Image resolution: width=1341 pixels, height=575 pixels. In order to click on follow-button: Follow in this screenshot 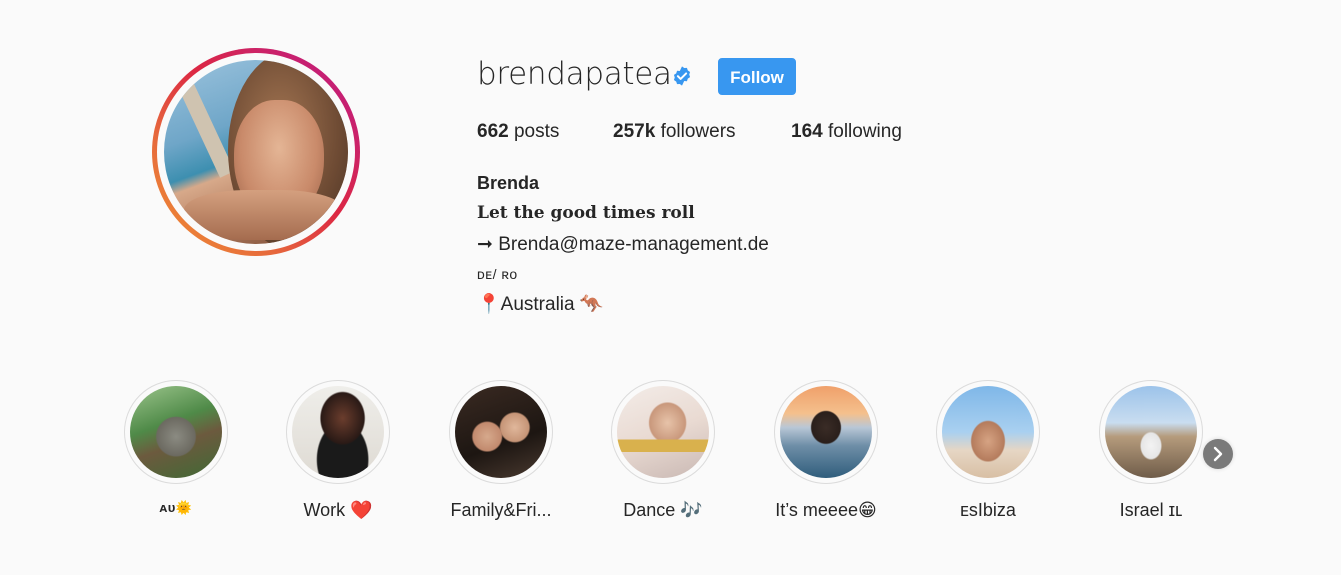, I will do `click(757, 76)`.